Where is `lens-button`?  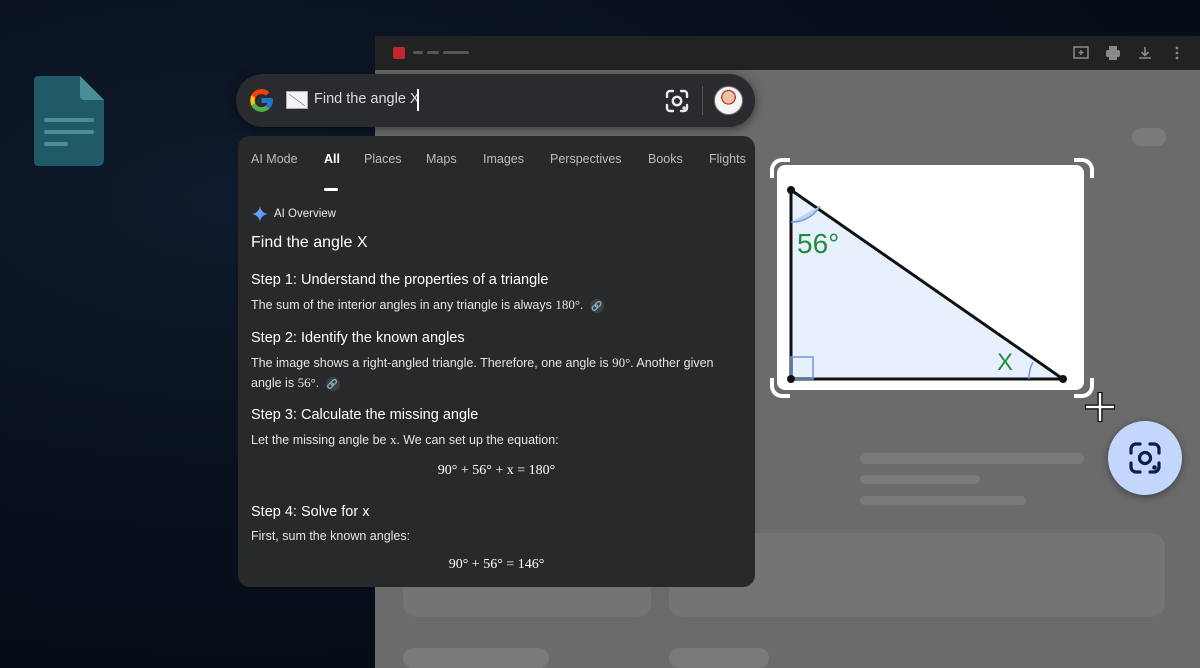 lens-button is located at coordinates (1145, 458).